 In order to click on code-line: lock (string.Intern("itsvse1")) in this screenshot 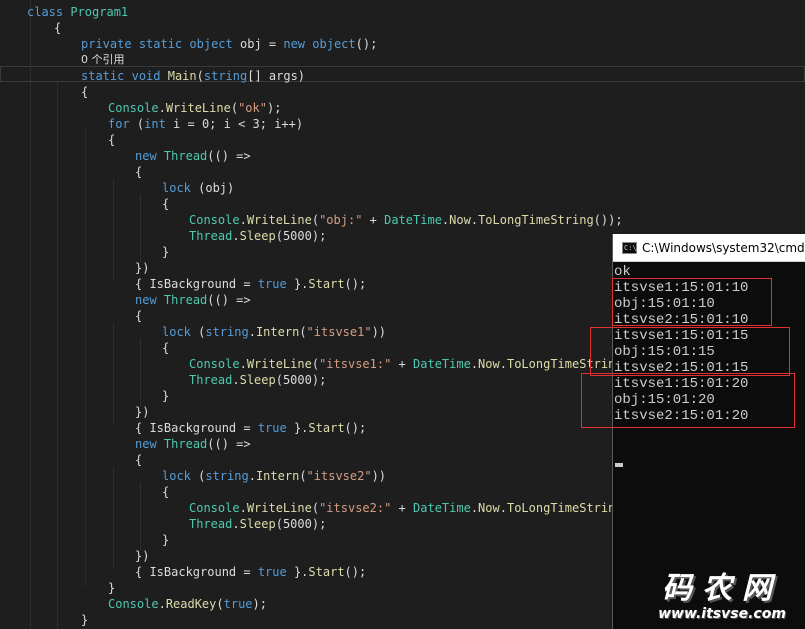, I will do `click(274, 332)`.